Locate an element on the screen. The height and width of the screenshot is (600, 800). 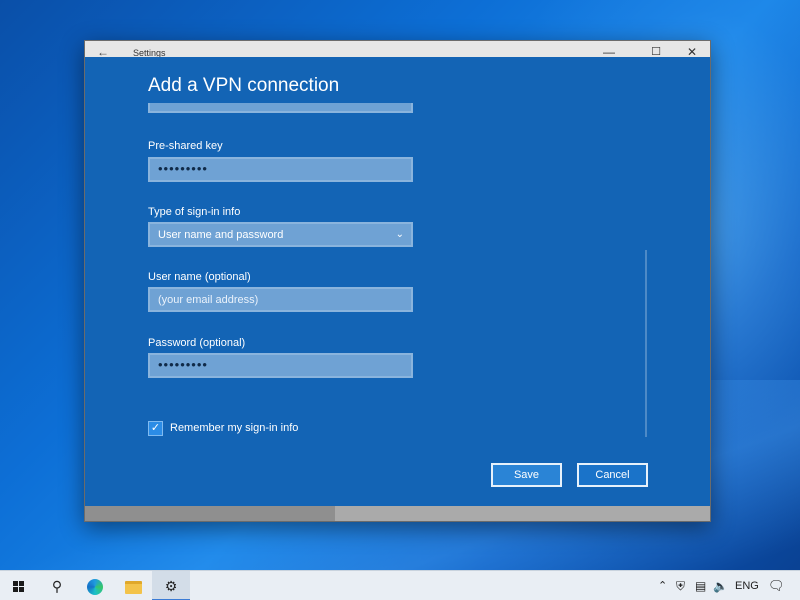
search-icon: ⚲ is located at coordinates (57, 586).